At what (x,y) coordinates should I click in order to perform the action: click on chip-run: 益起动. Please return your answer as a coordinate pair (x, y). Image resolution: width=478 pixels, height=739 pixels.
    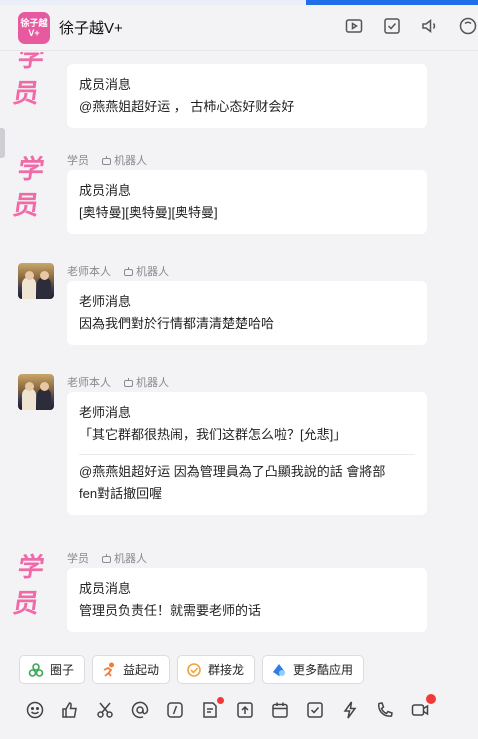
    Looking at the image, I should click on (131, 669).